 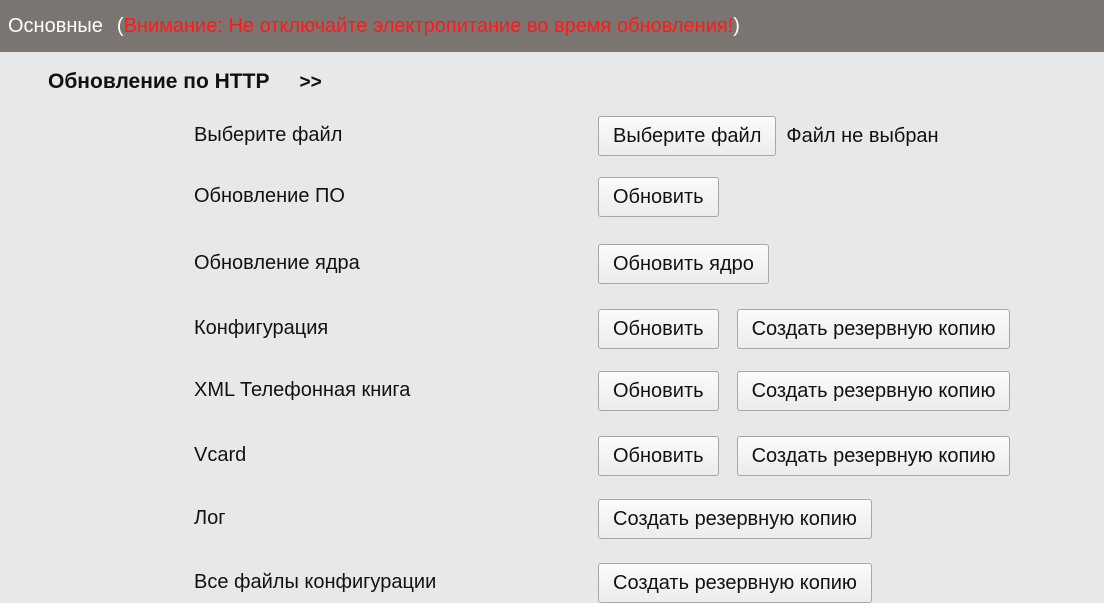 What do you see at coordinates (302, 390) in the screenshot?
I see `row-label: XML Телефонная книга` at bounding box center [302, 390].